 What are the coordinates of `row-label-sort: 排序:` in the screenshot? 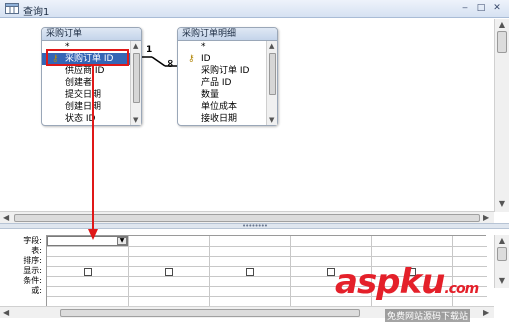 It's located at (32, 260).